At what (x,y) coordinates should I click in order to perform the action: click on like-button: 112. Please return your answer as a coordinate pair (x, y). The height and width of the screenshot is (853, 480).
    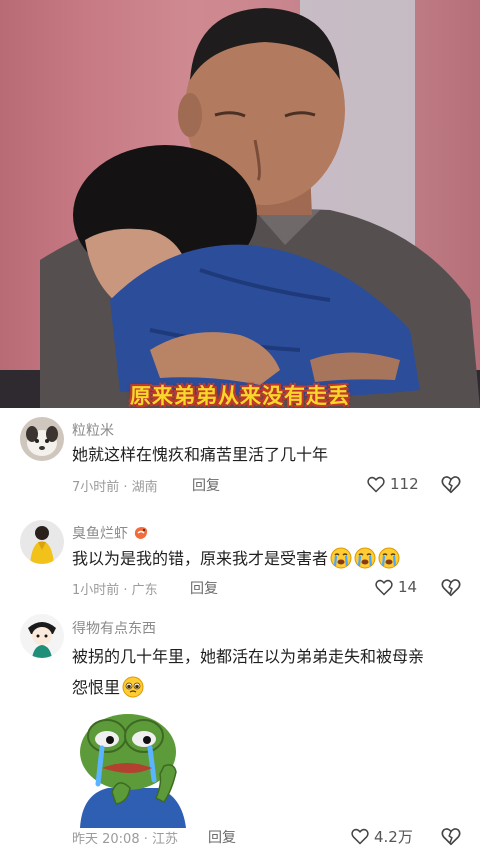
    Looking at the image, I should click on (392, 484).